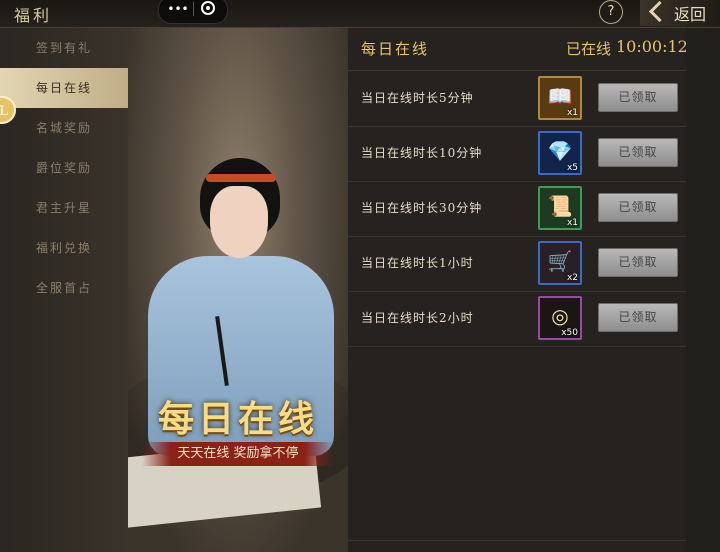 Image resolution: width=720 pixels, height=552 pixels. I want to click on sidebar-item-city-reward: 名城奖励, so click(64, 128).